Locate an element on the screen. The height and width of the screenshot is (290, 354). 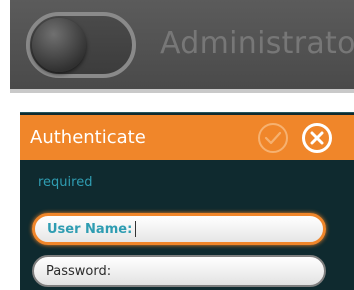
password-label: Password: is located at coordinates (79, 271).